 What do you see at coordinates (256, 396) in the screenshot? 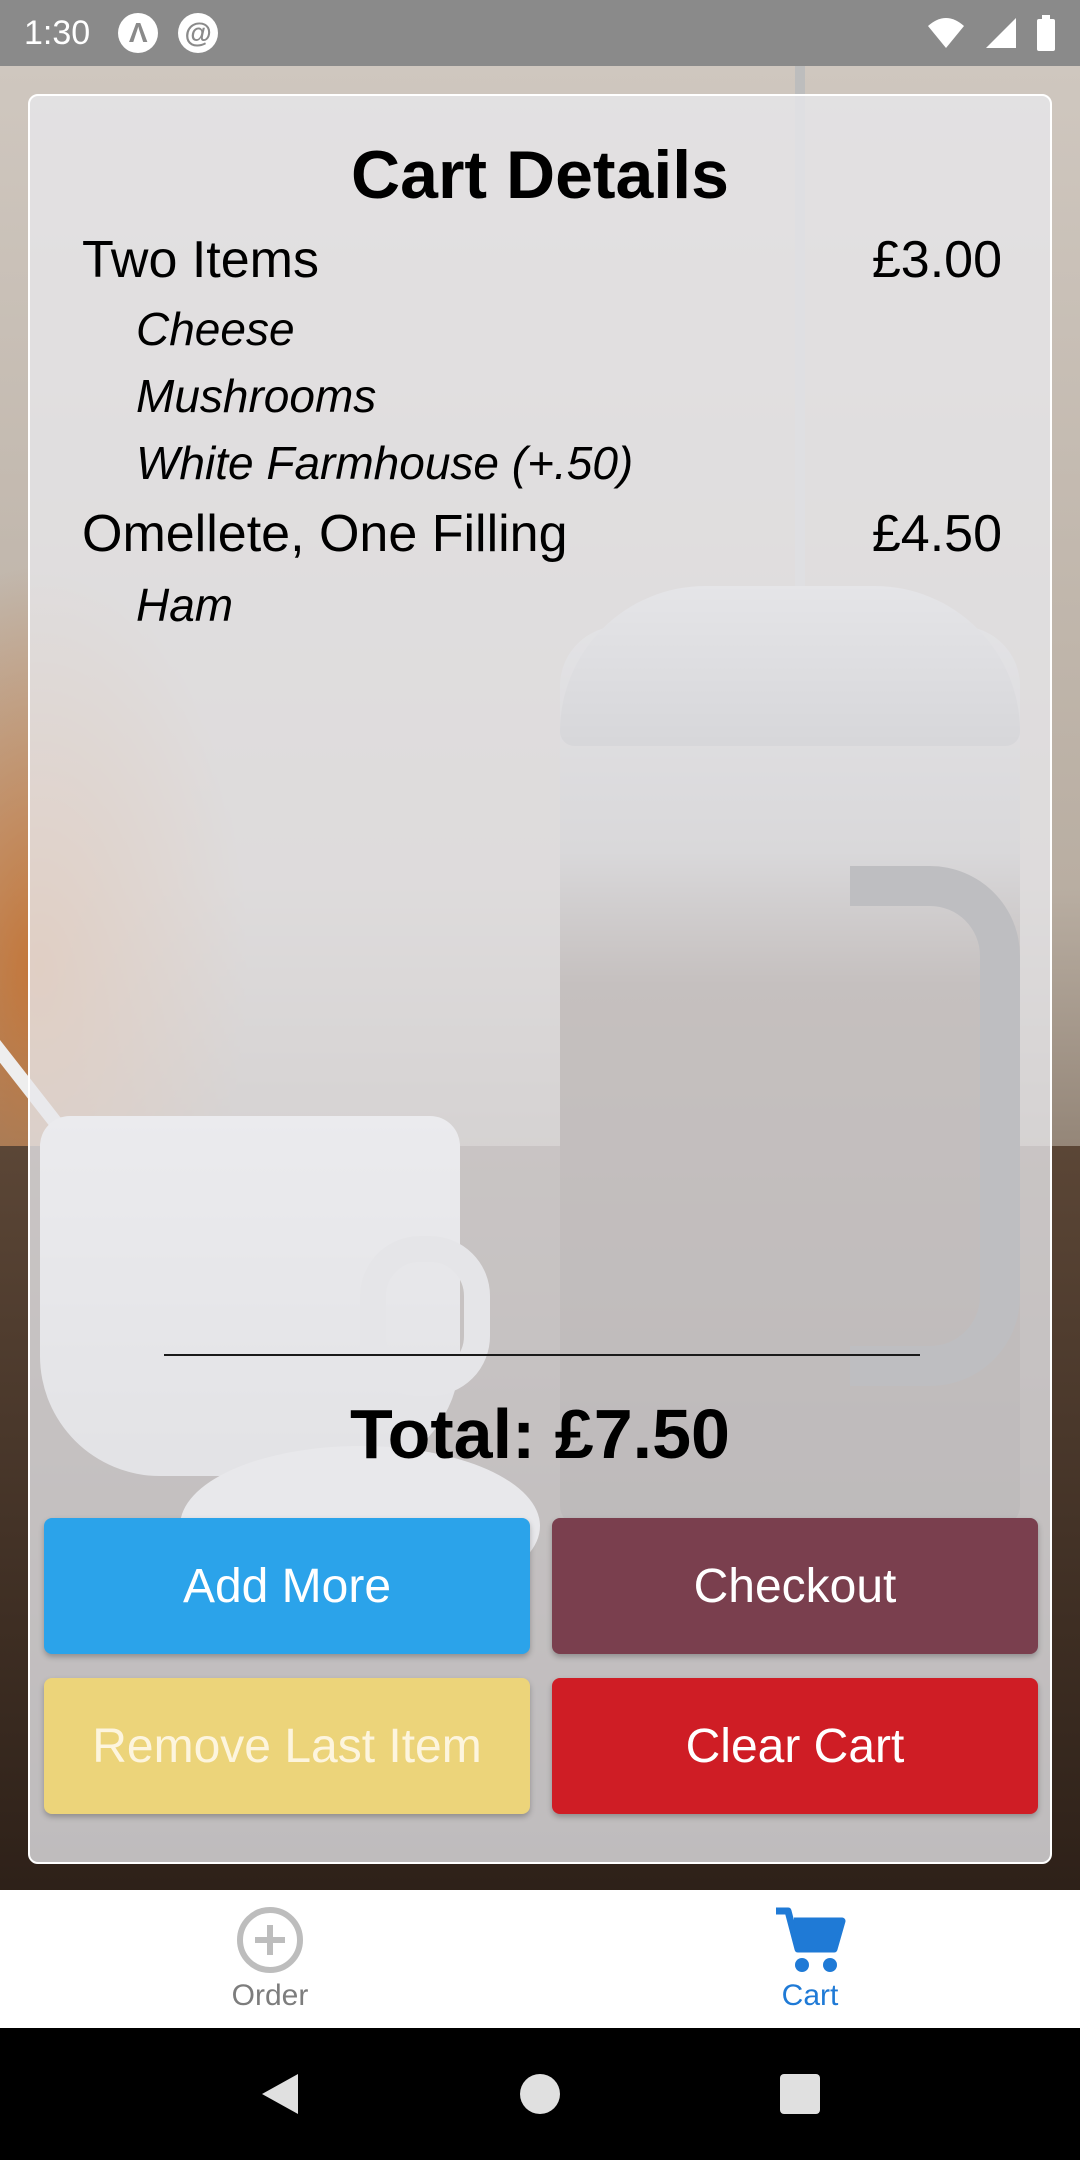
I see `item-option: Mushrooms` at bounding box center [256, 396].